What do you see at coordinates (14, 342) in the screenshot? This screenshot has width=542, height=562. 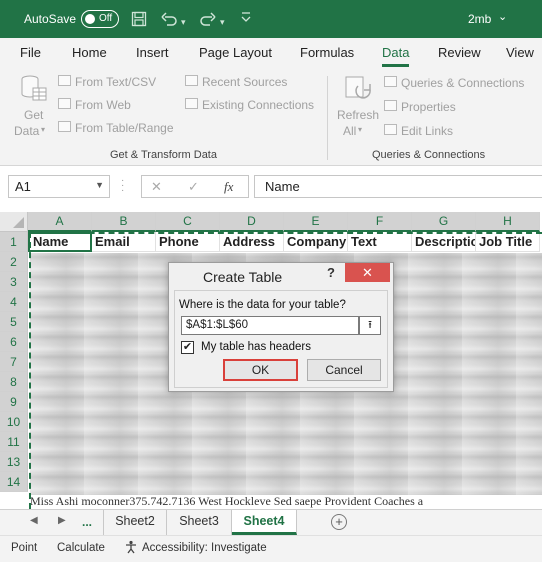 I see `row-header-6: 6` at bounding box center [14, 342].